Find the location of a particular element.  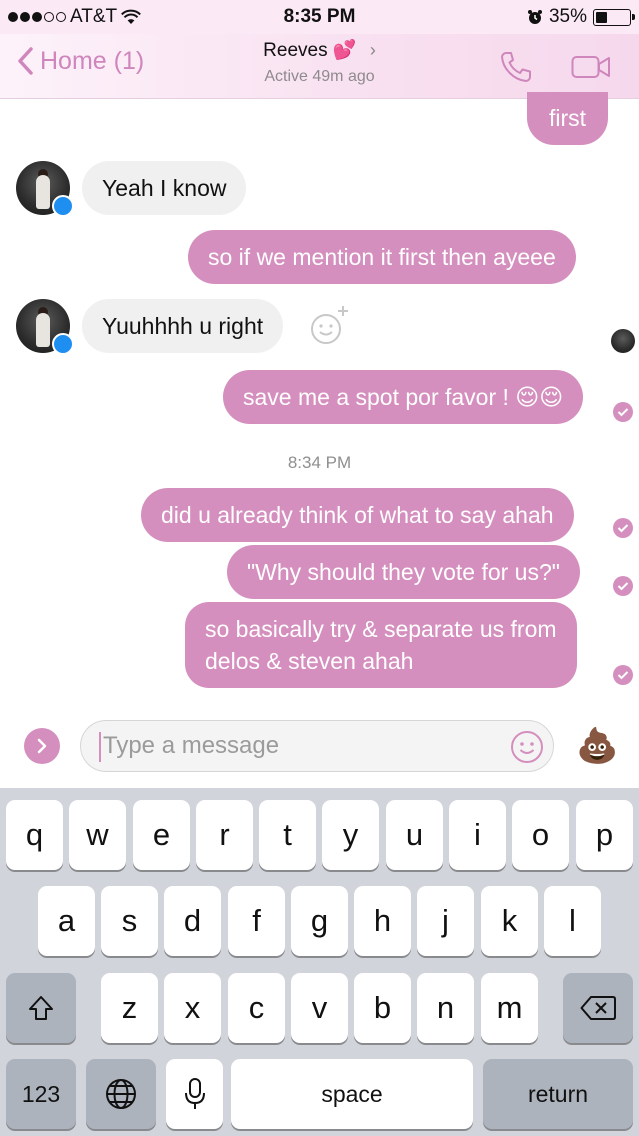

message-text-line: delos & steven ahah is located at coordinates (309, 661).